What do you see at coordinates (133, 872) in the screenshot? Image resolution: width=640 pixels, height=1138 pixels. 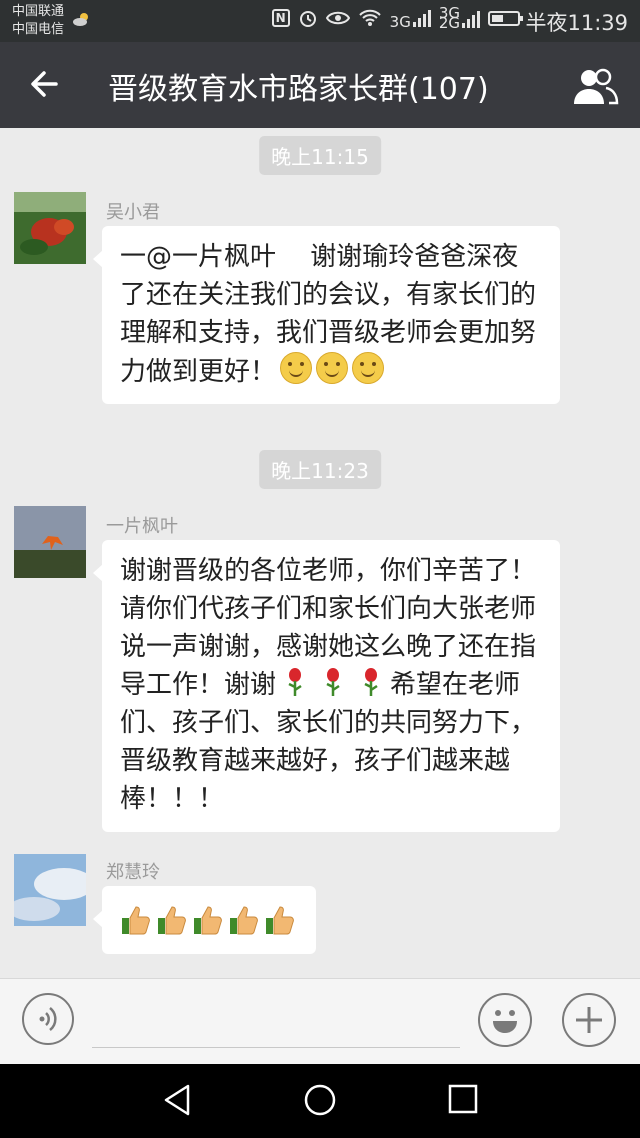 I see `sender-name: 郑慧玲` at bounding box center [133, 872].